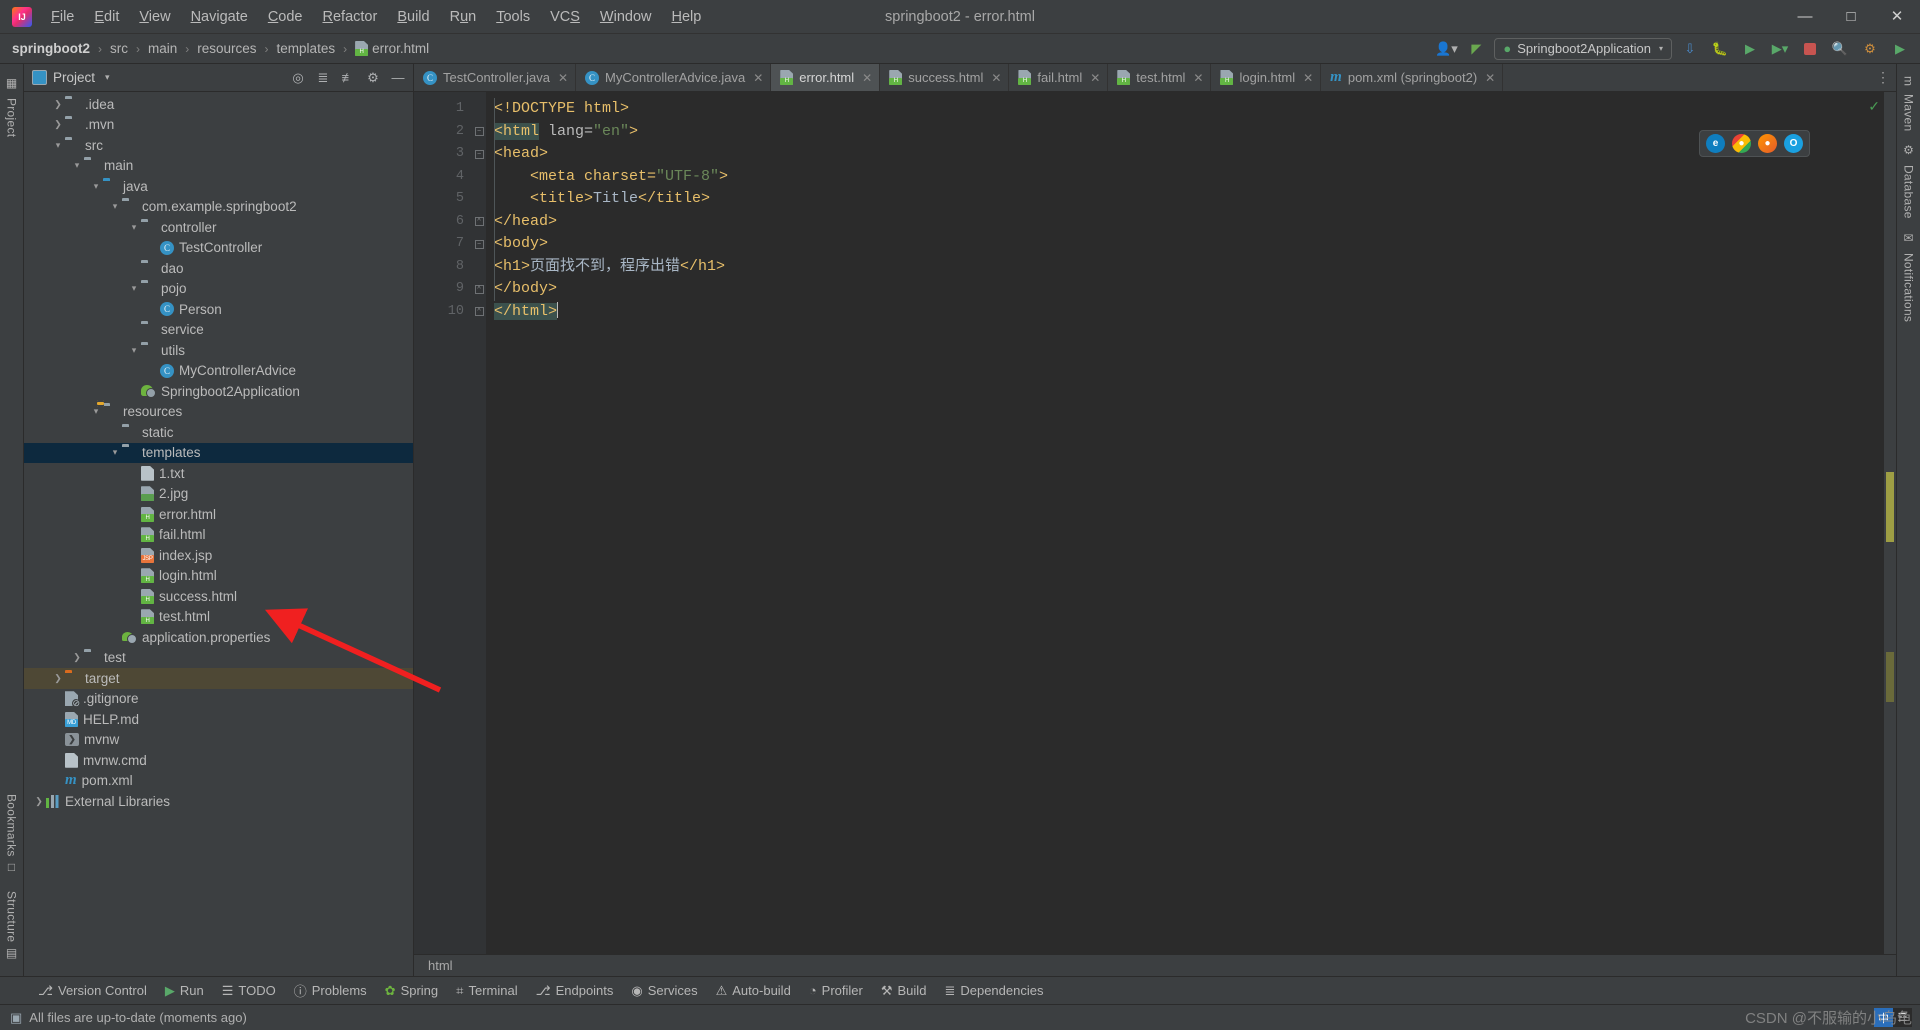 This screenshot has width=1920, height=1030. What do you see at coordinates (218, 289) in the screenshot?
I see `tree-node: ▾ pojo` at bounding box center [218, 289].